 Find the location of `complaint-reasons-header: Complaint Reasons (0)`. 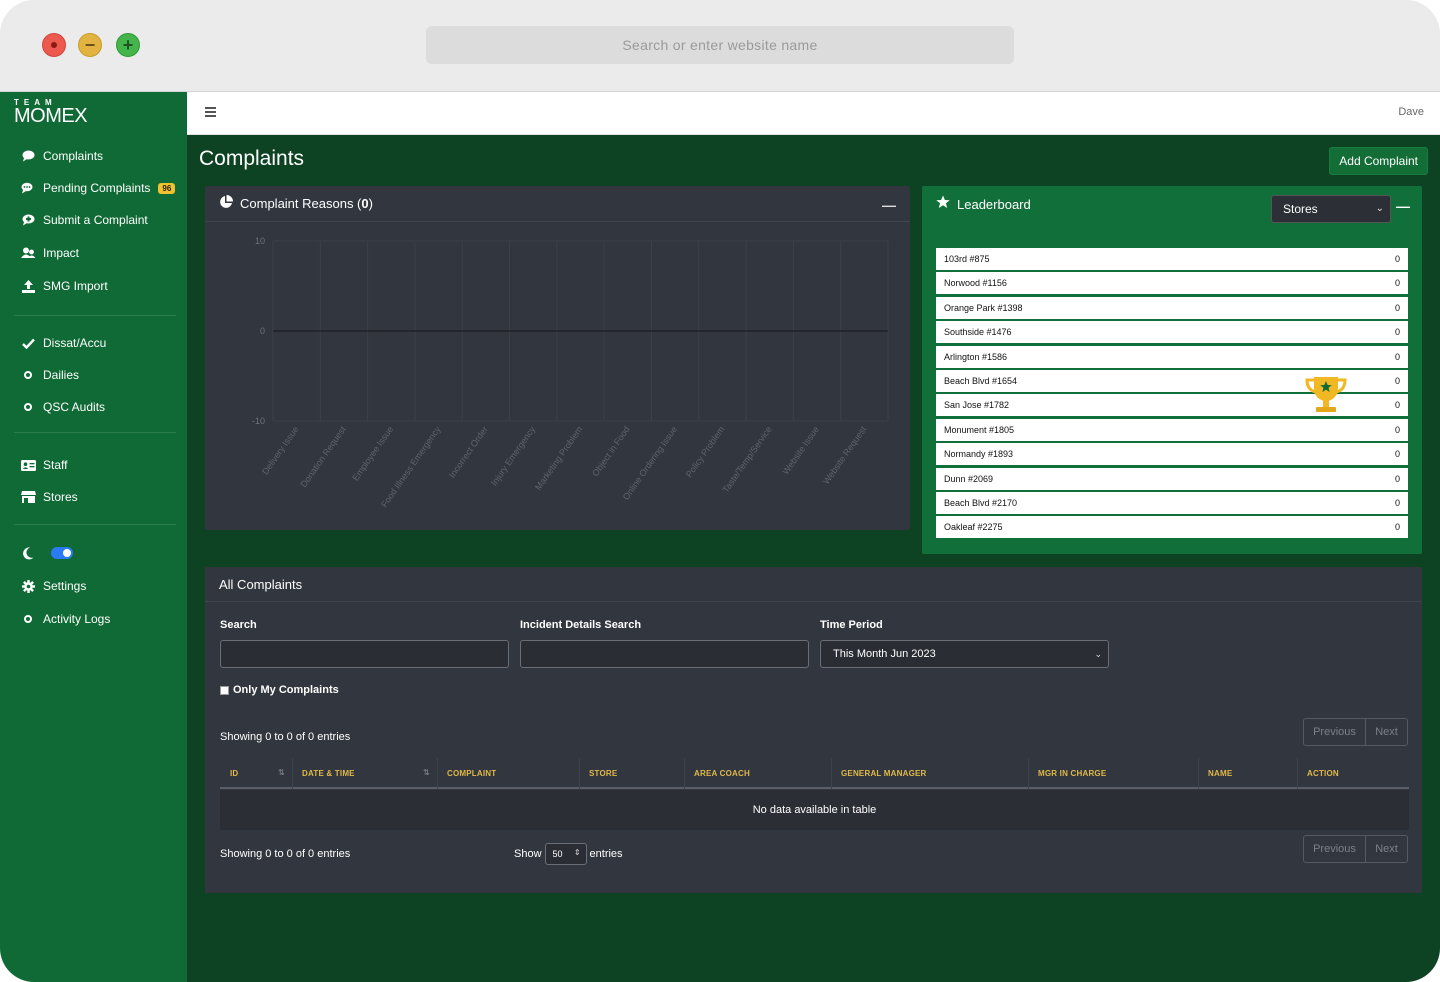

complaint-reasons-header: Complaint Reasons (0) is located at coordinates (557, 204).